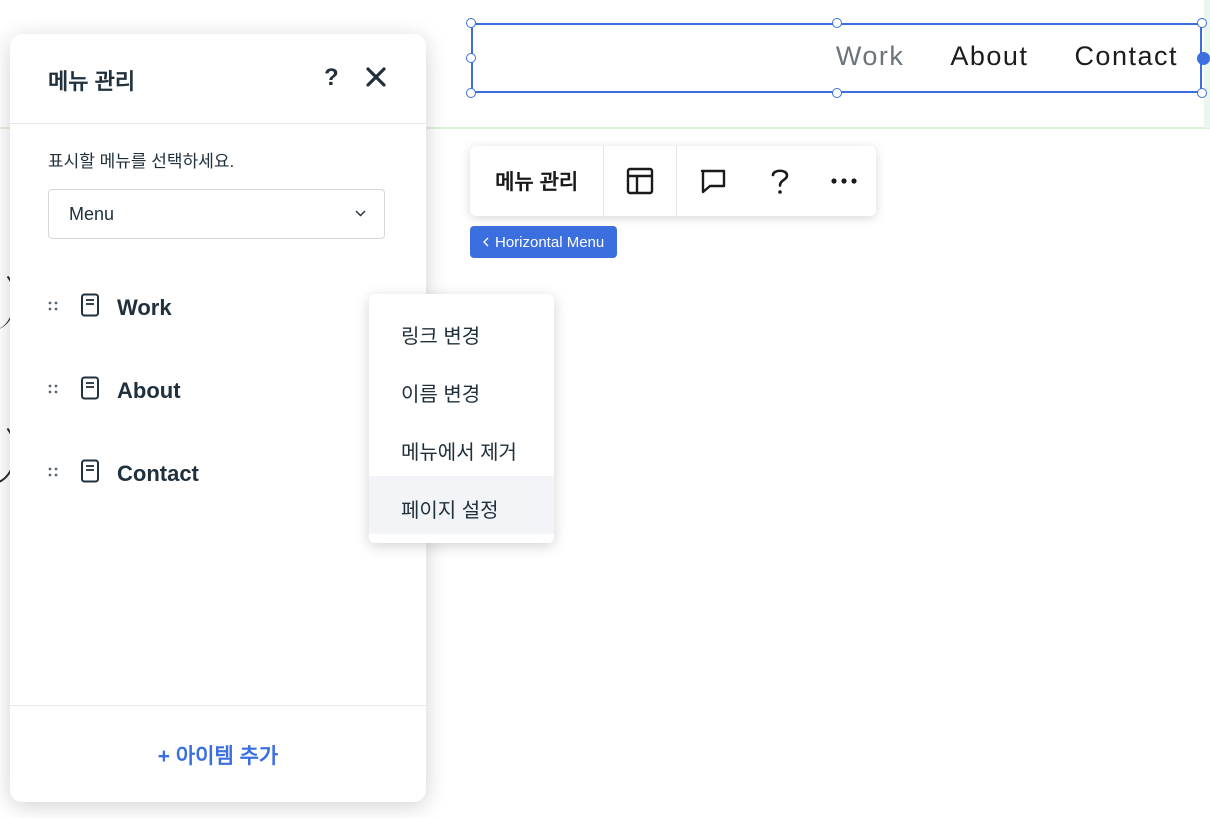 This screenshot has width=1210, height=818. What do you see at coordinates (441, 395) in the screenshot?
I see `ctx-item-label: 이름 변경` at bounding box center [441, 395].